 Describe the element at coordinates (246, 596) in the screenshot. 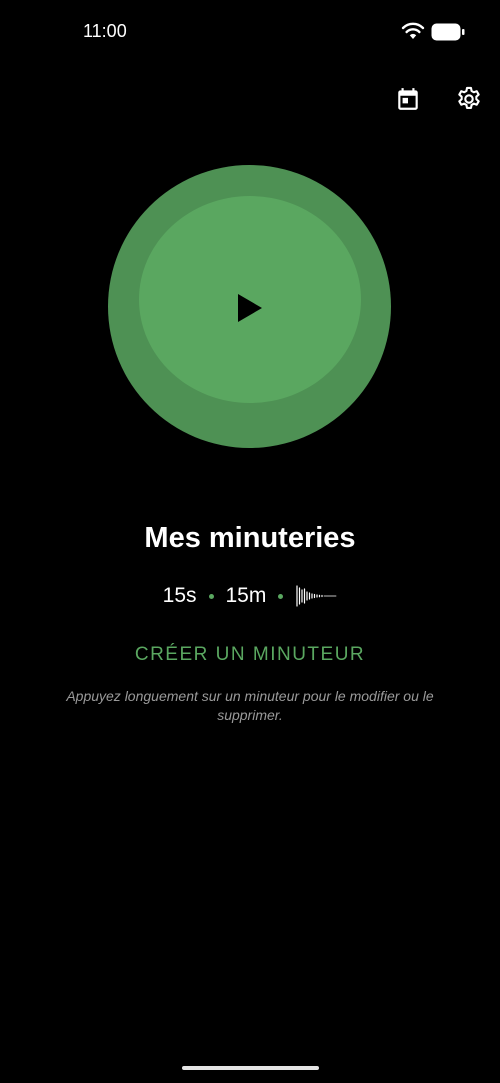

I see `preset-15m: 15m` at that location.